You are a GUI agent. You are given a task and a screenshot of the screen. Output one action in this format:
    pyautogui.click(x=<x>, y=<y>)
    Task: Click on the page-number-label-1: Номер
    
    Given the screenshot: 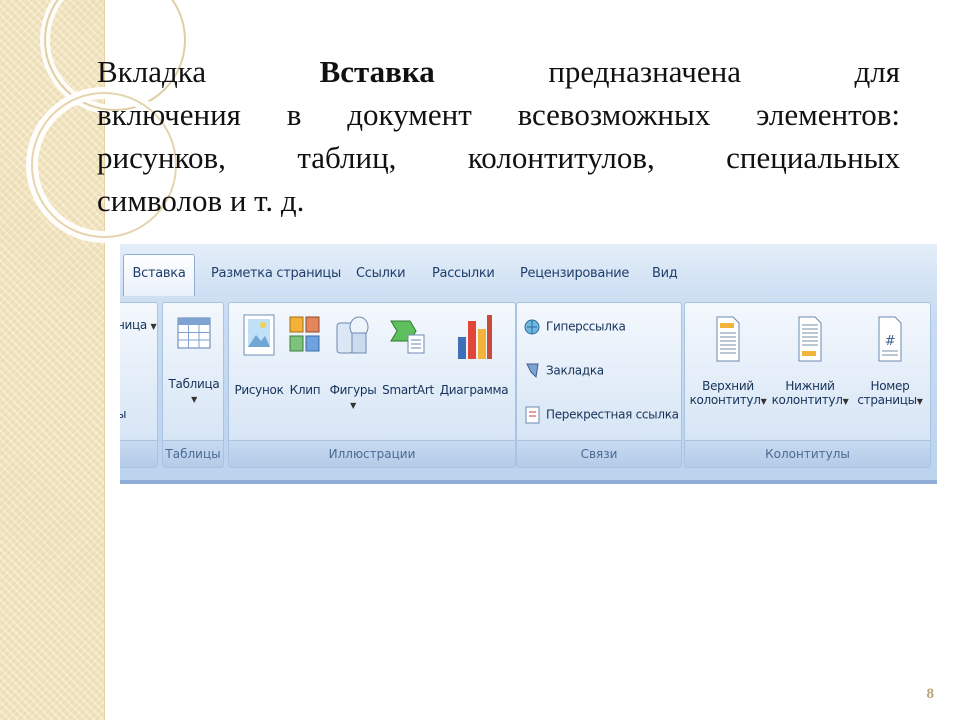 What is the action you would take?
    pyautogui.click(x=890, y=386)
    